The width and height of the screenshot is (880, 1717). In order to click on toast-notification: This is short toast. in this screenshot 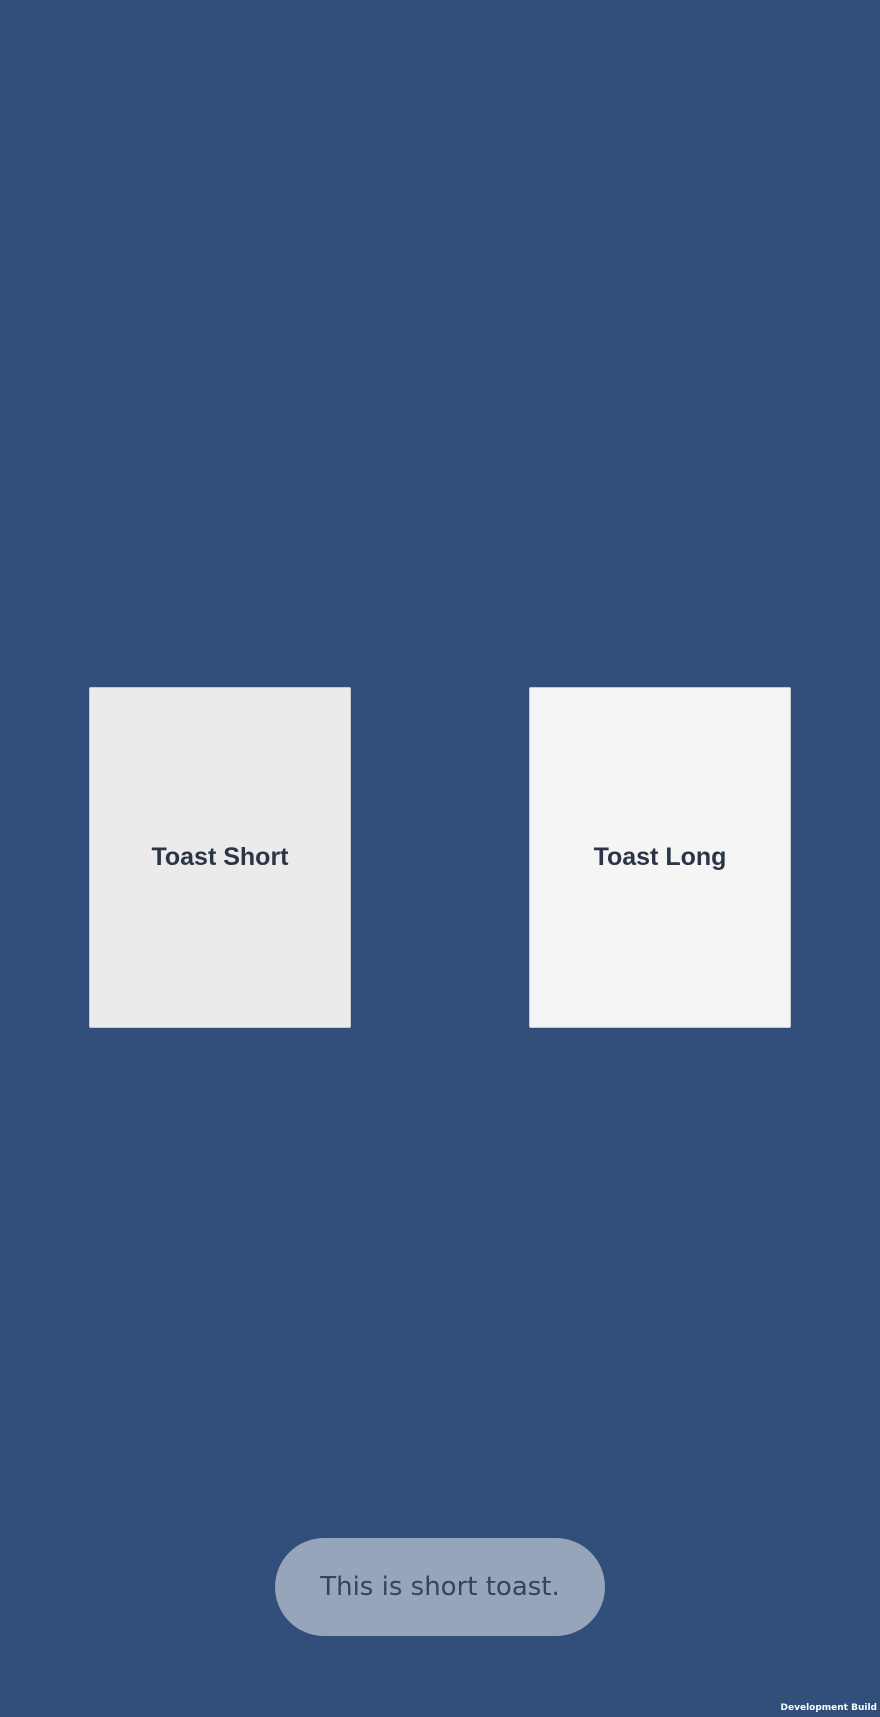, I will do `click(440, 1587)`.